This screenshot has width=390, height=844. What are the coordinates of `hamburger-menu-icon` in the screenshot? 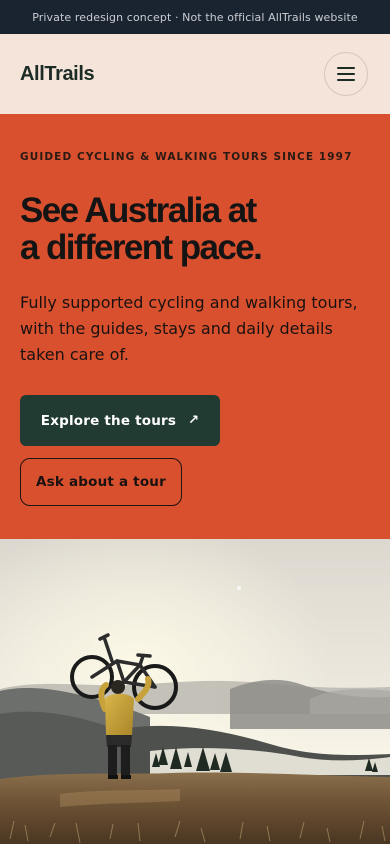 It's located at (346, 74).